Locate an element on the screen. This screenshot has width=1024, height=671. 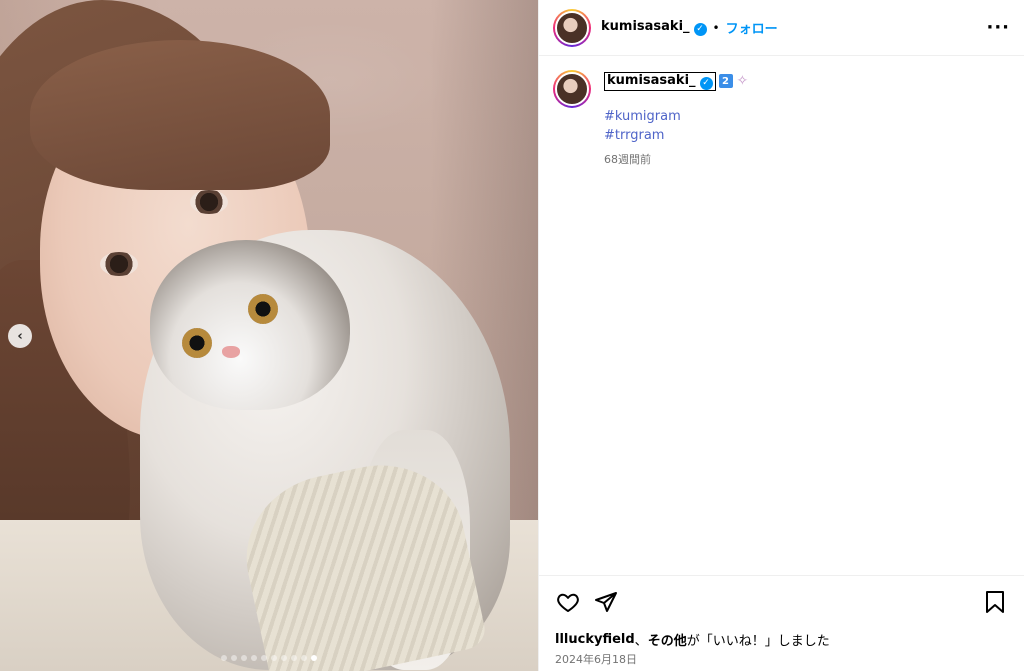
liker-username: llluckyfield is located at coordinates (595, 639).